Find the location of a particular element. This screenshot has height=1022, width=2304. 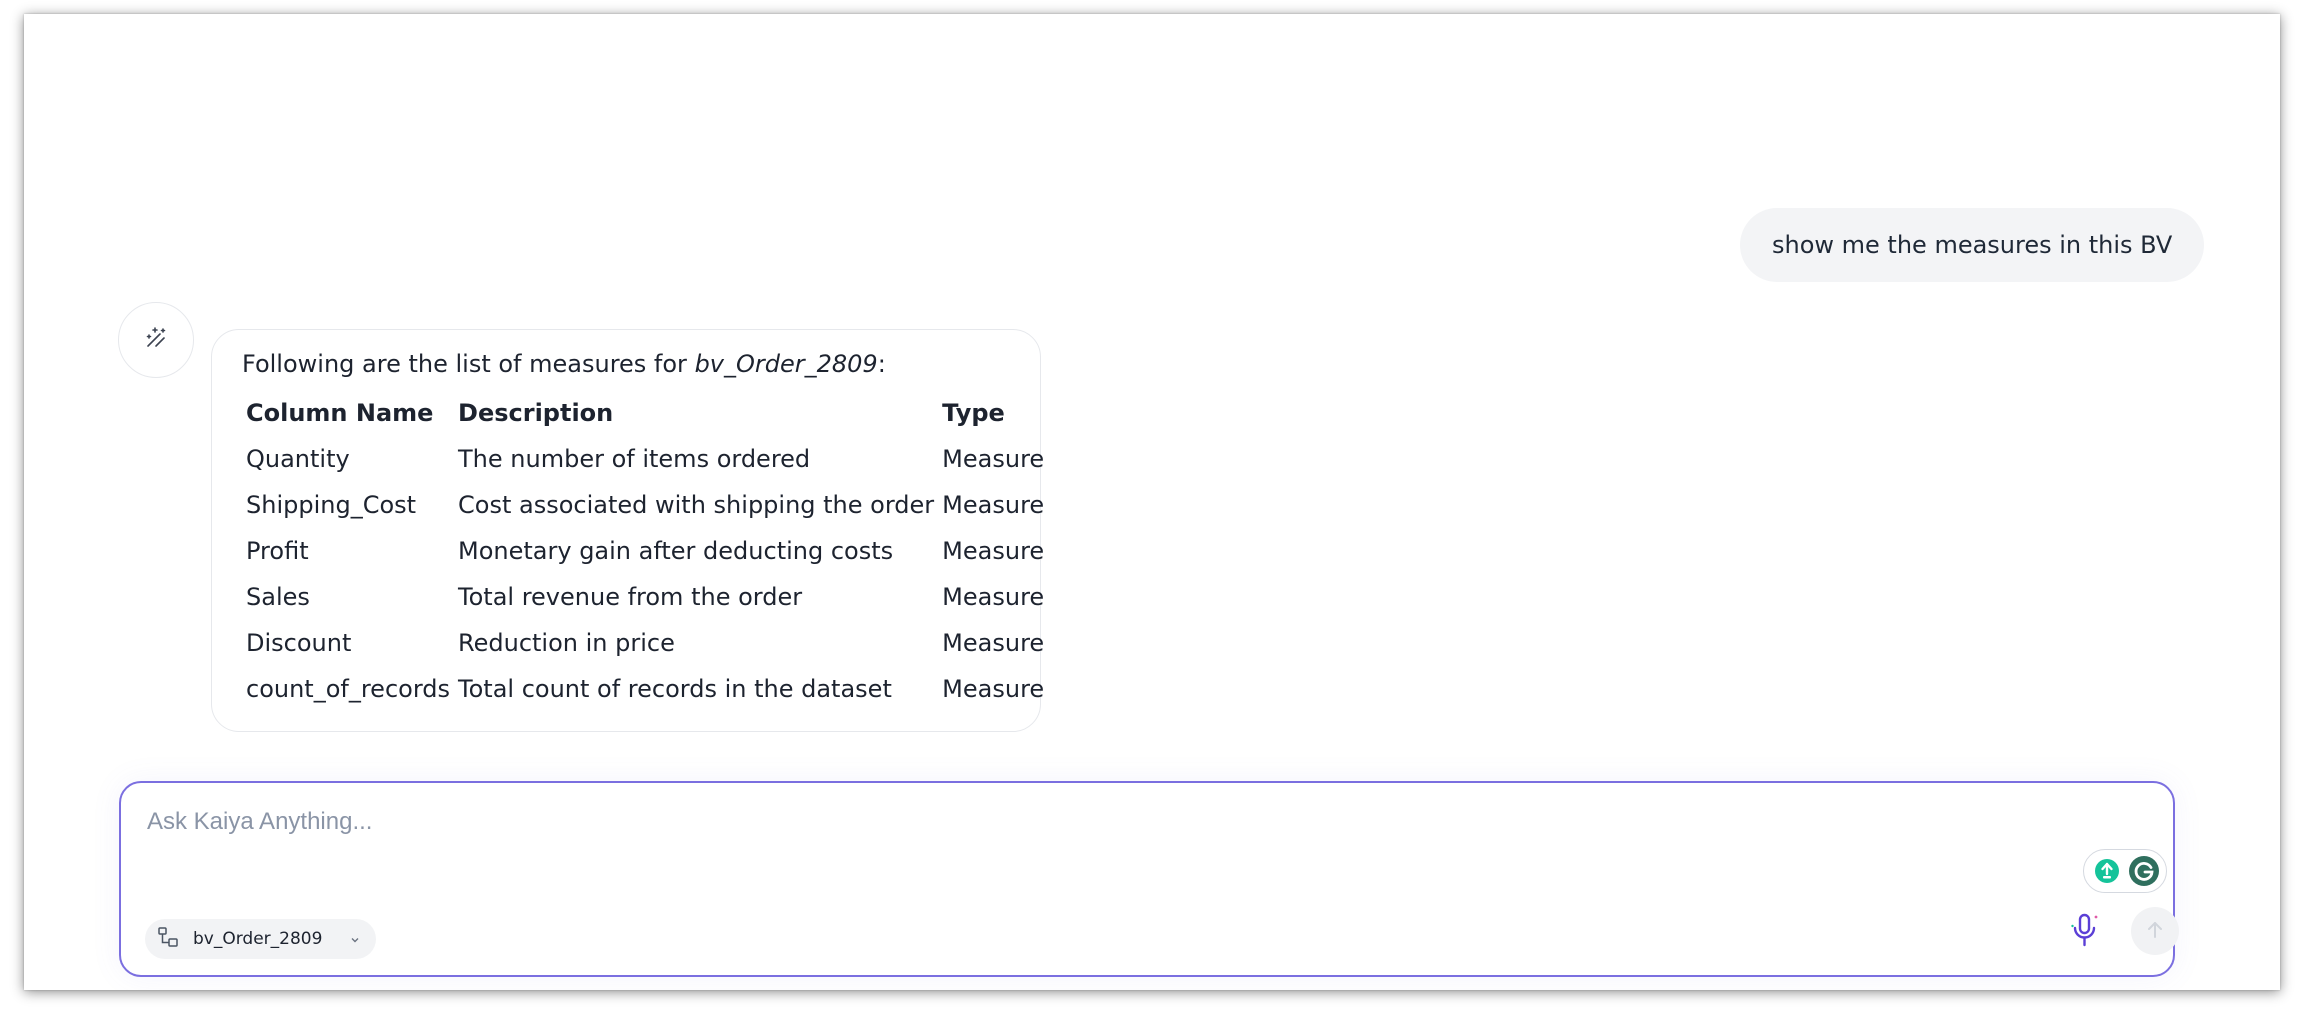

chat-input is located at coordinates (997, 822).